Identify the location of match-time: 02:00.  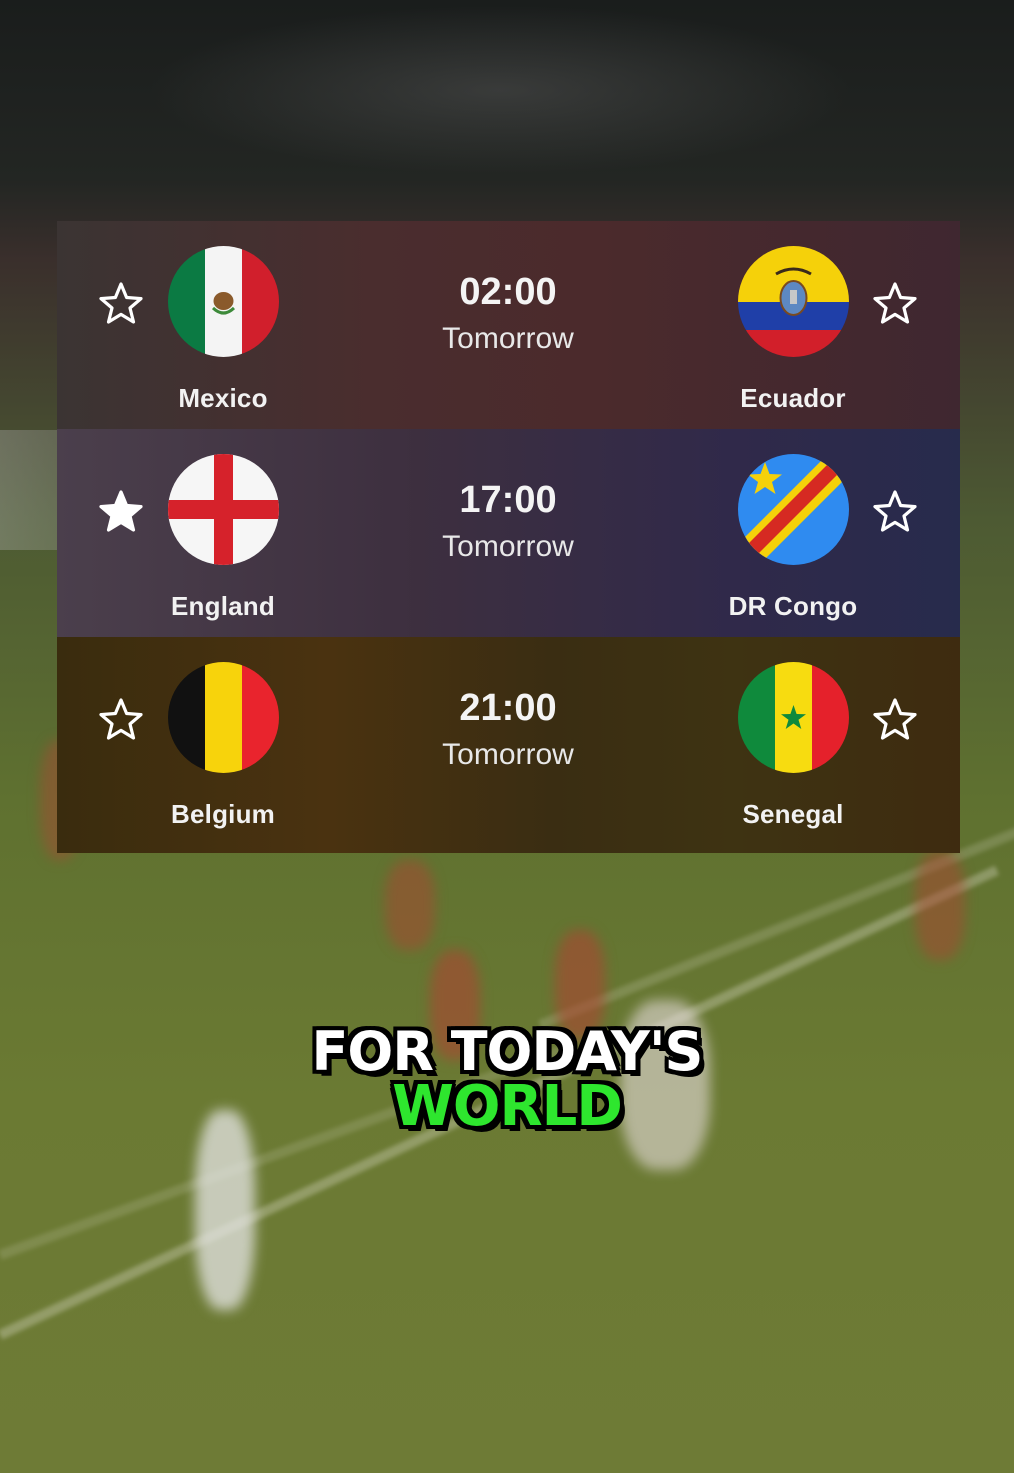
(508, 292).